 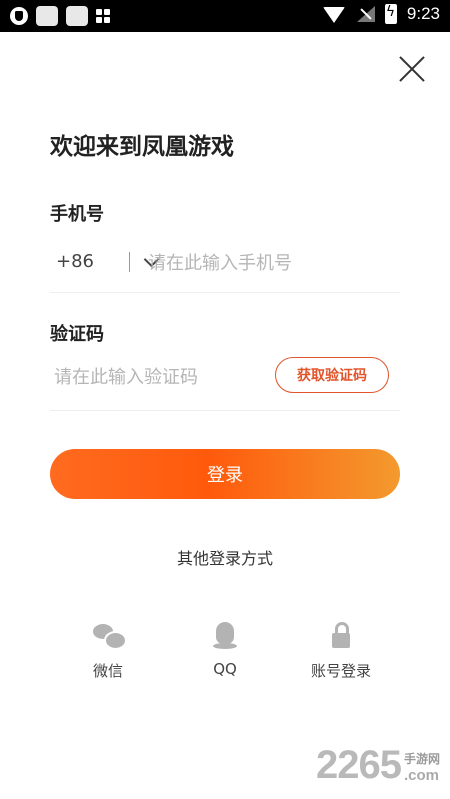 What do you see at coordinates (365, 14) in the screenshot?
I see `signal-icon` at bounding box center [365, 14].